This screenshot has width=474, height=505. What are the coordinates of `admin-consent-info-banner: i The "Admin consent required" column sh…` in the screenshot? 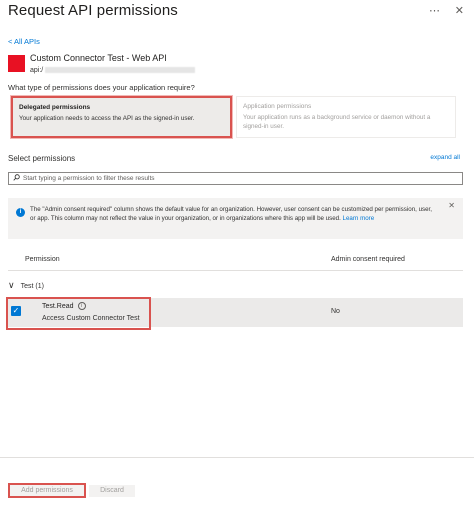 It's located at (235, 218).